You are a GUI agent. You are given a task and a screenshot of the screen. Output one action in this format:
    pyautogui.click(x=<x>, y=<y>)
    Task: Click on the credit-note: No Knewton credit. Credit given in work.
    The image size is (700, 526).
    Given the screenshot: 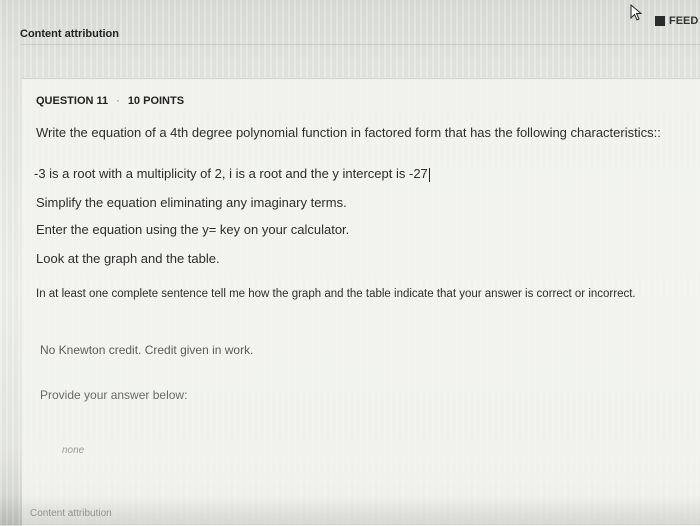 What is the action you would take?
    pyautogui.click(x=147, y=350)
    